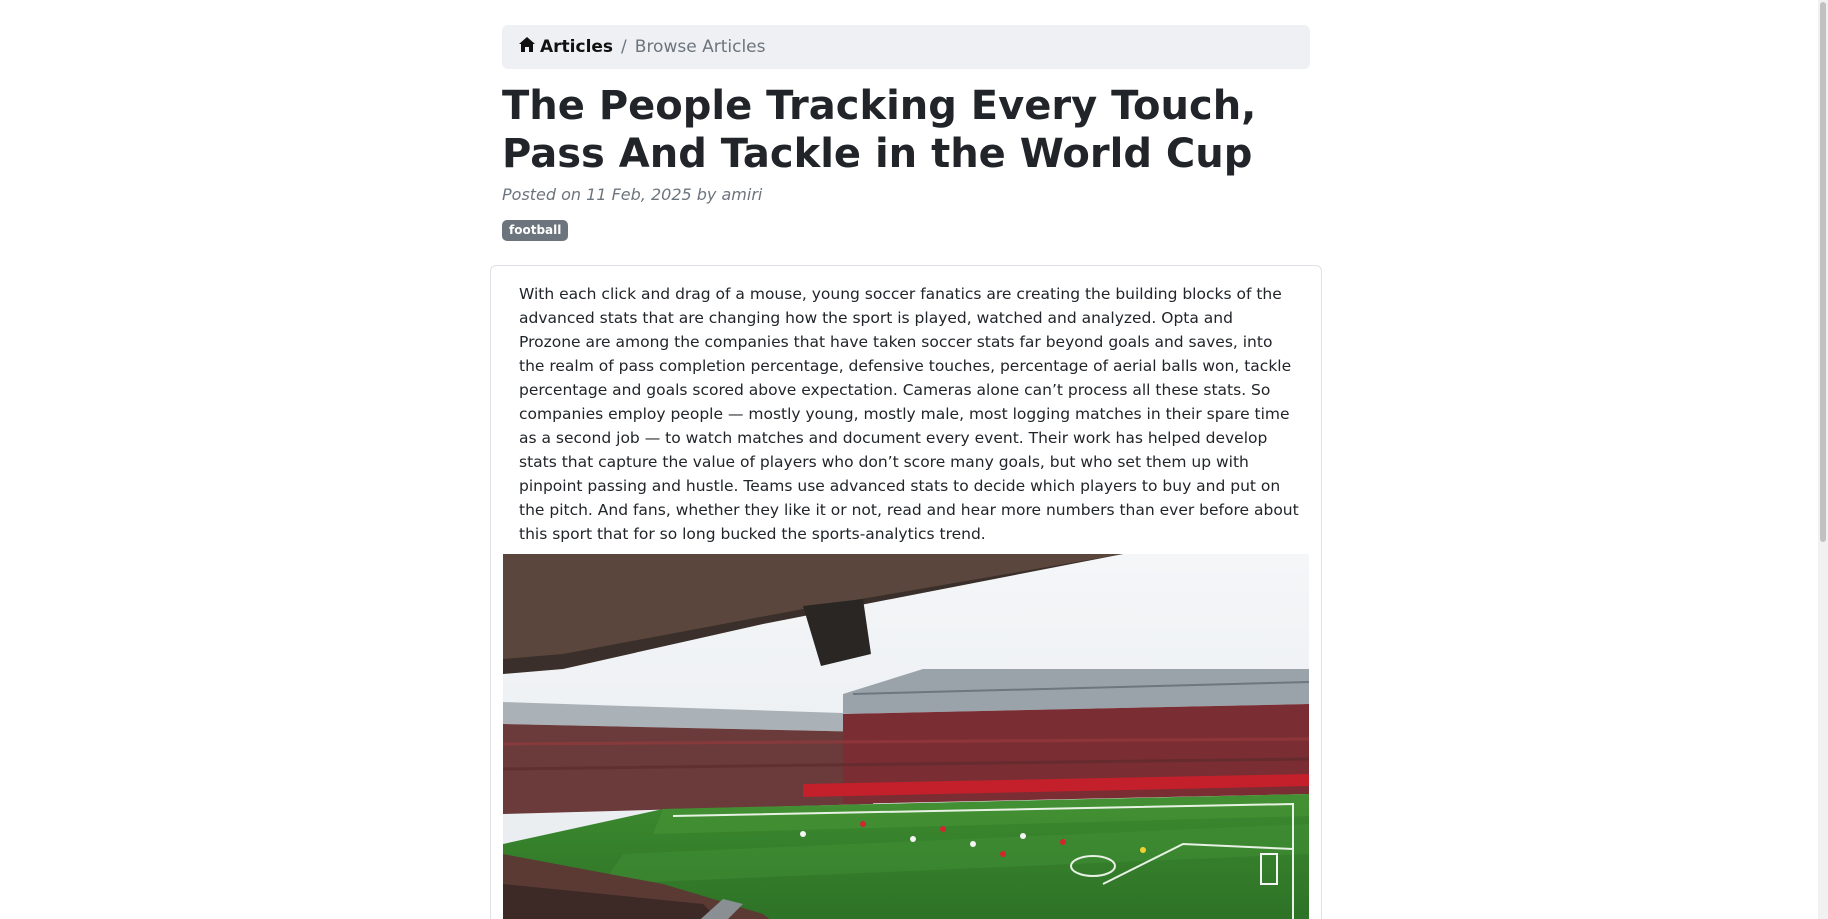  I want to click on breadcrumb-home-link: Articles, so click(565, 47).